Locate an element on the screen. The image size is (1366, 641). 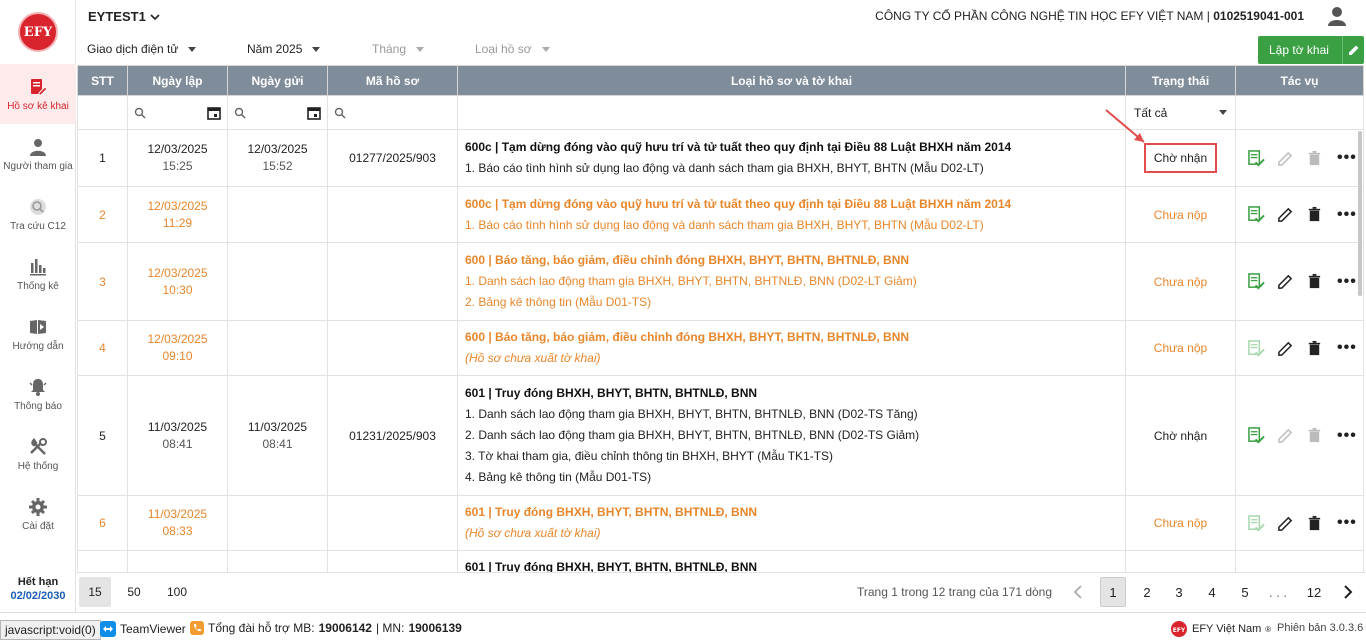
sidebar-item-thong-bao: Thông báo is located at coordinates (38, 394).